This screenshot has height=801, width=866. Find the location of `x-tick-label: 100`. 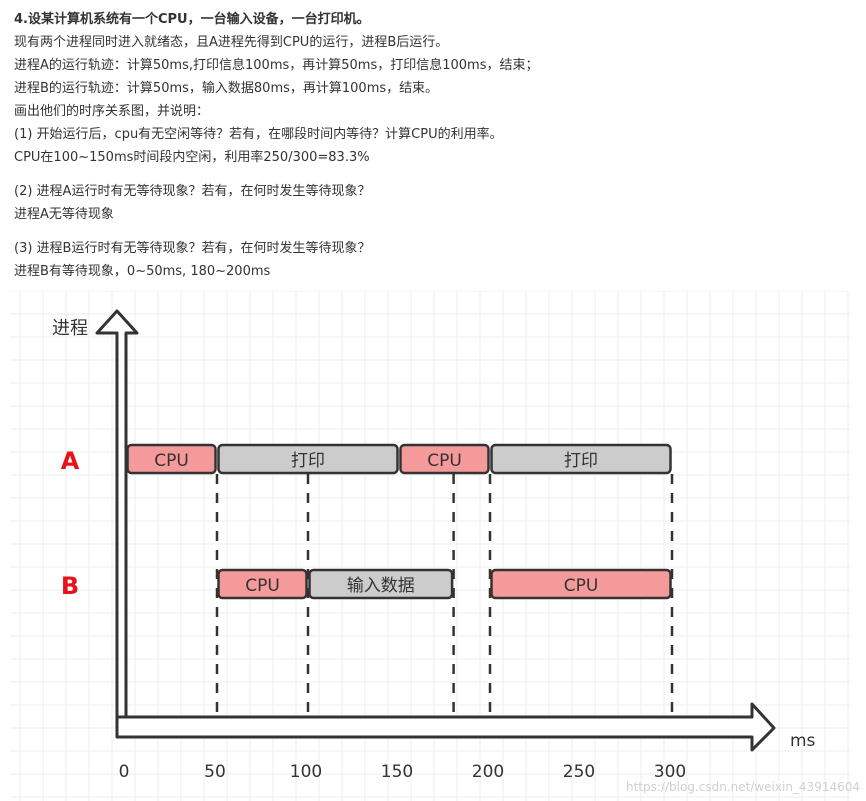

x-tick-label: 100 is located at coordinates (306, 772).